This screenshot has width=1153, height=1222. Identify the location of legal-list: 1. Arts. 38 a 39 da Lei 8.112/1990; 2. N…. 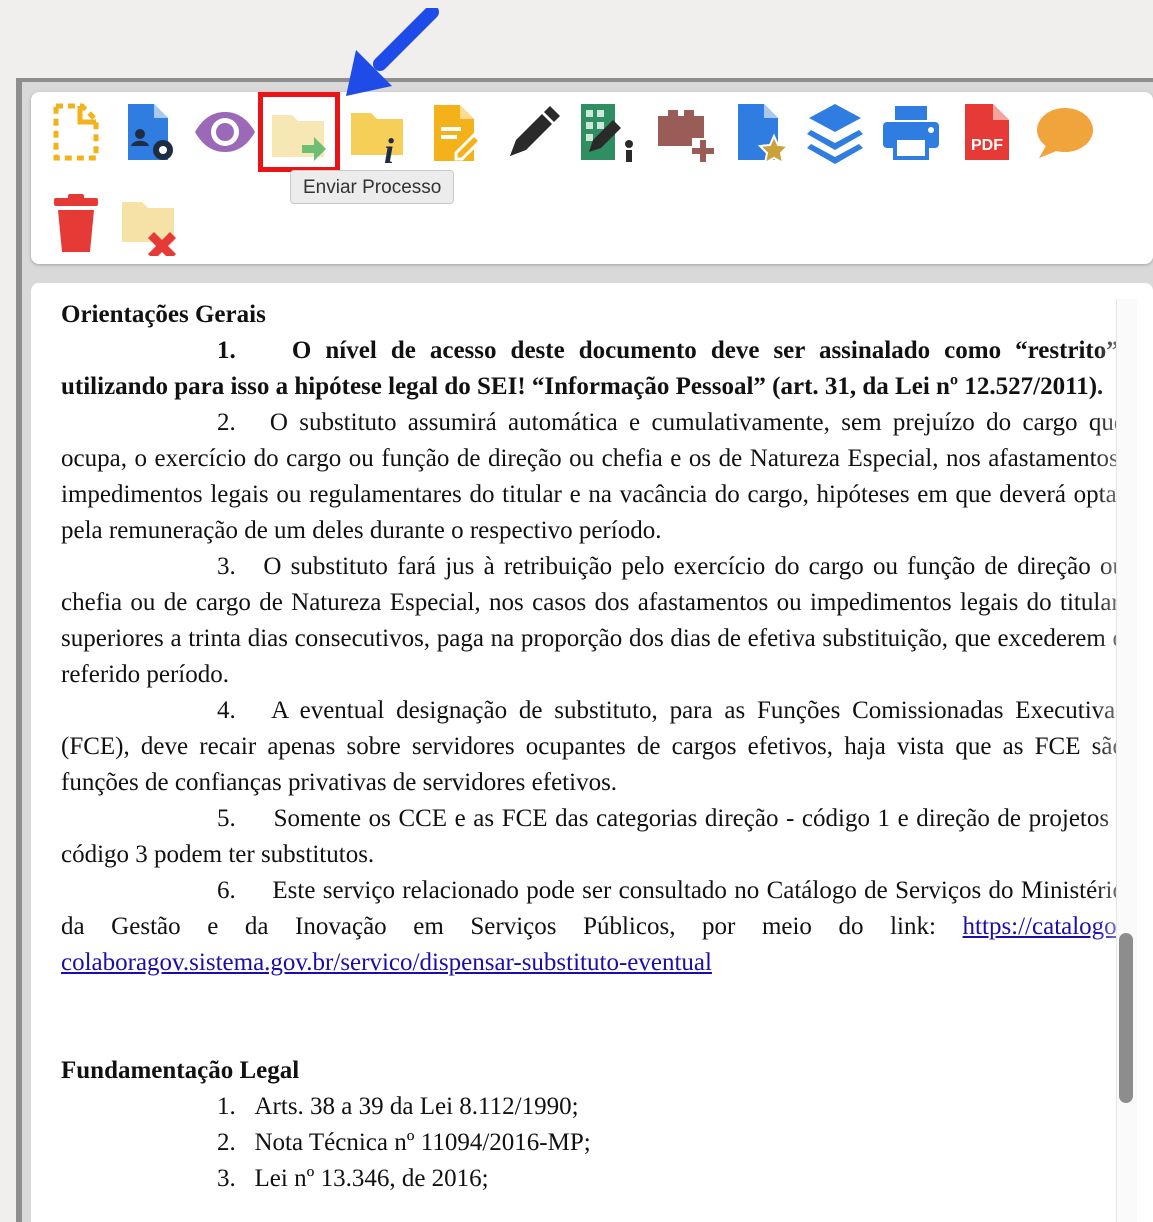
(593, 1143).